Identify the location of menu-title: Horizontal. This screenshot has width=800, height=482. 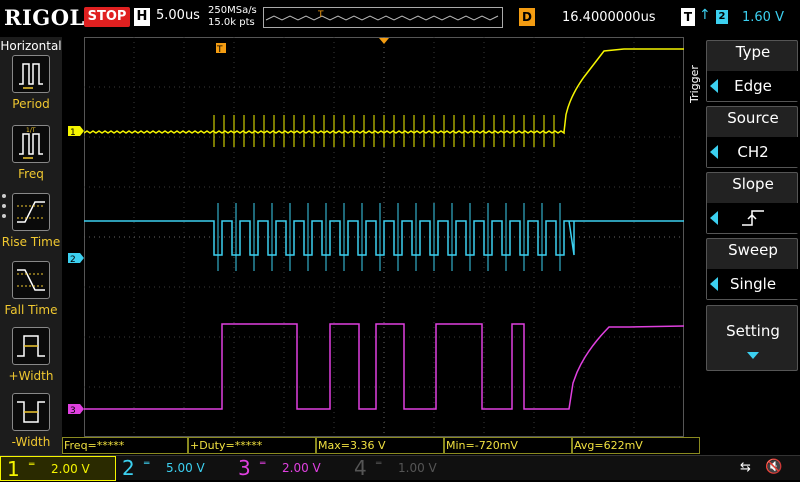
(31, 46).